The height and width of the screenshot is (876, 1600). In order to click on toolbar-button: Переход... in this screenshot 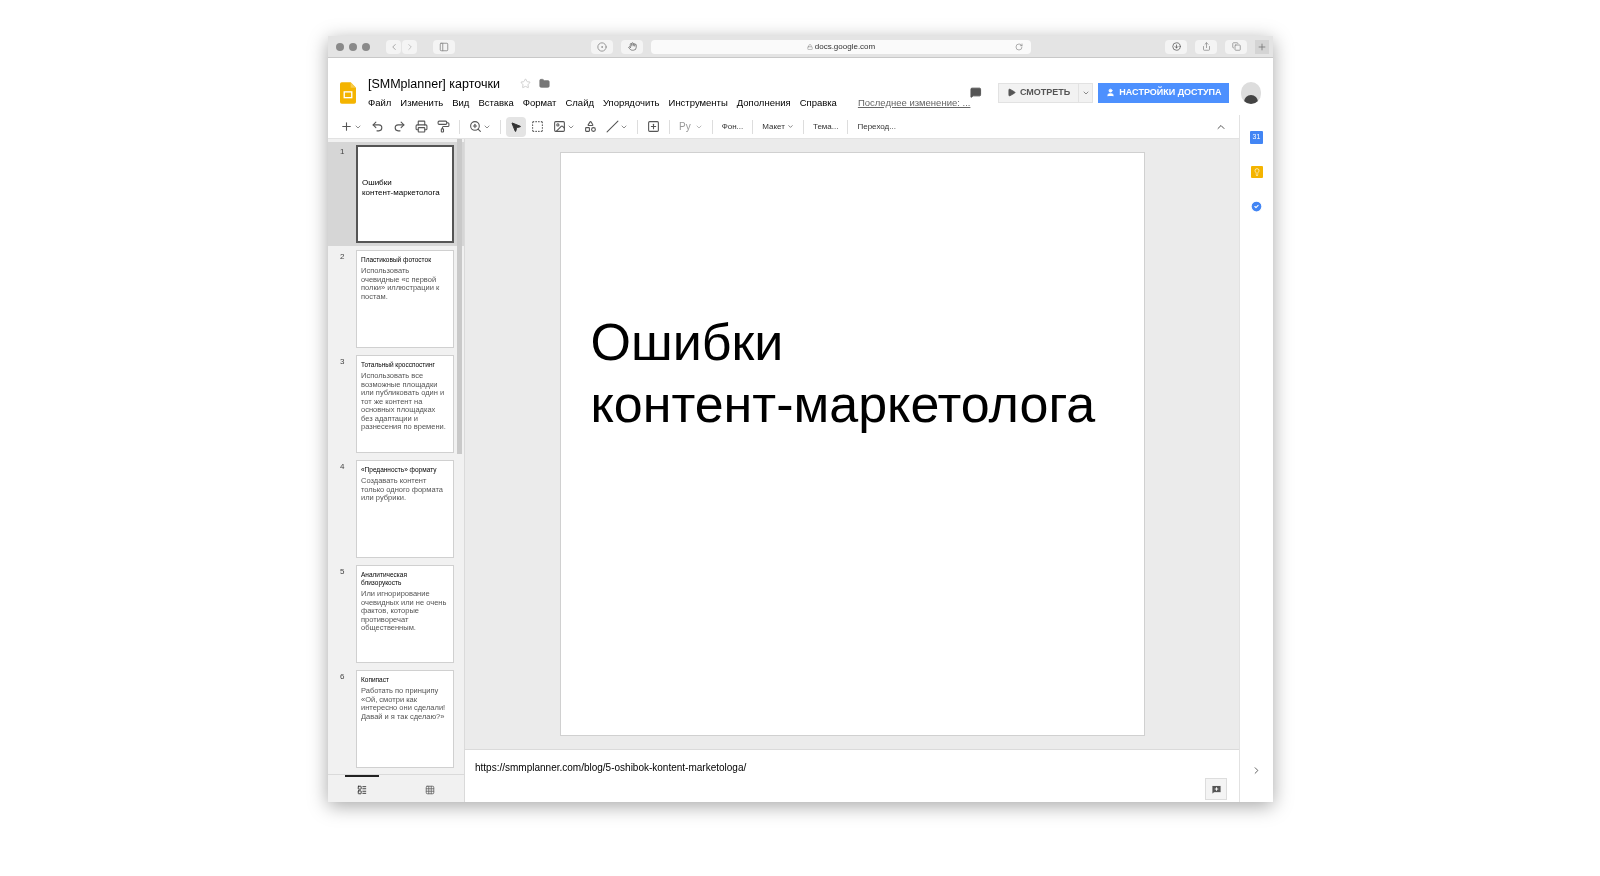, I will do `click(876, 126)`.